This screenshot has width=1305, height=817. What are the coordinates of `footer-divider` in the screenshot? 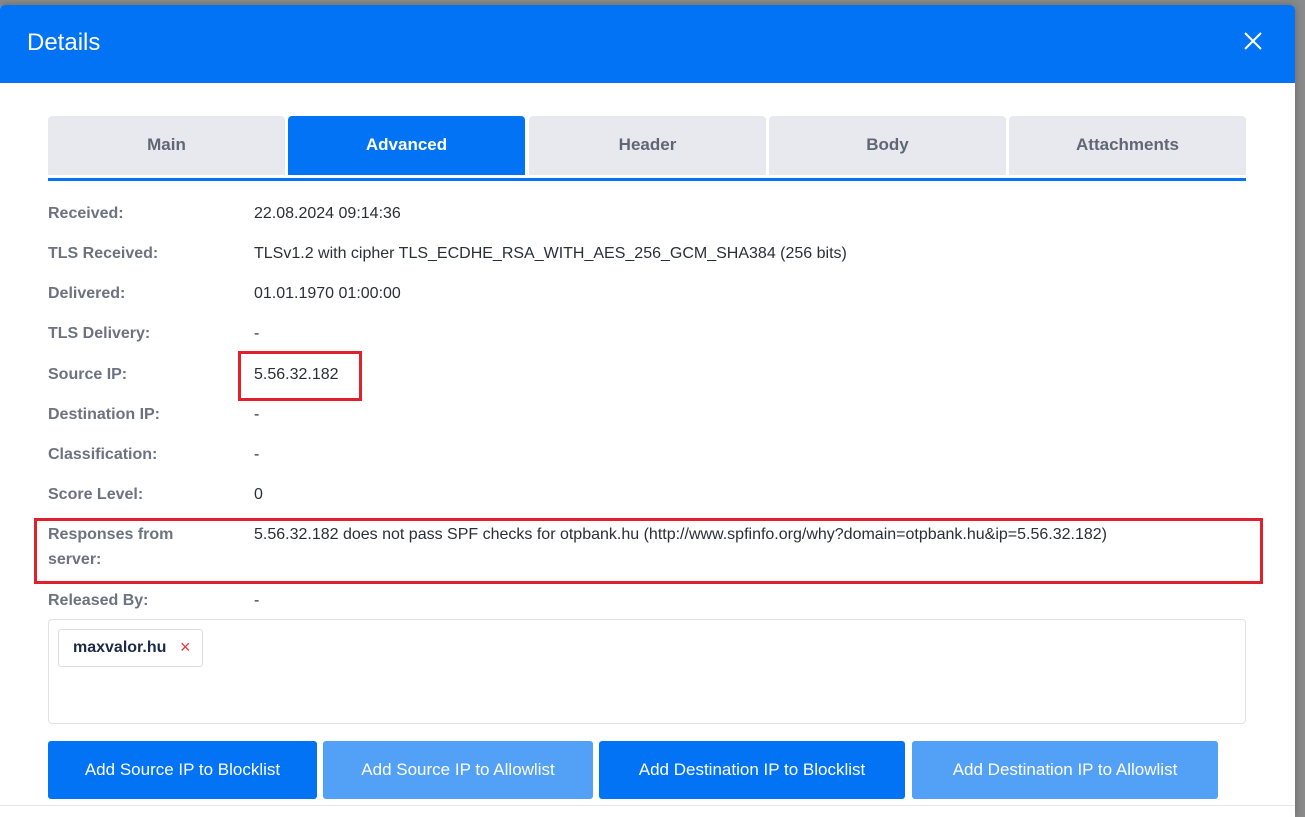 It's located at (647, 805).